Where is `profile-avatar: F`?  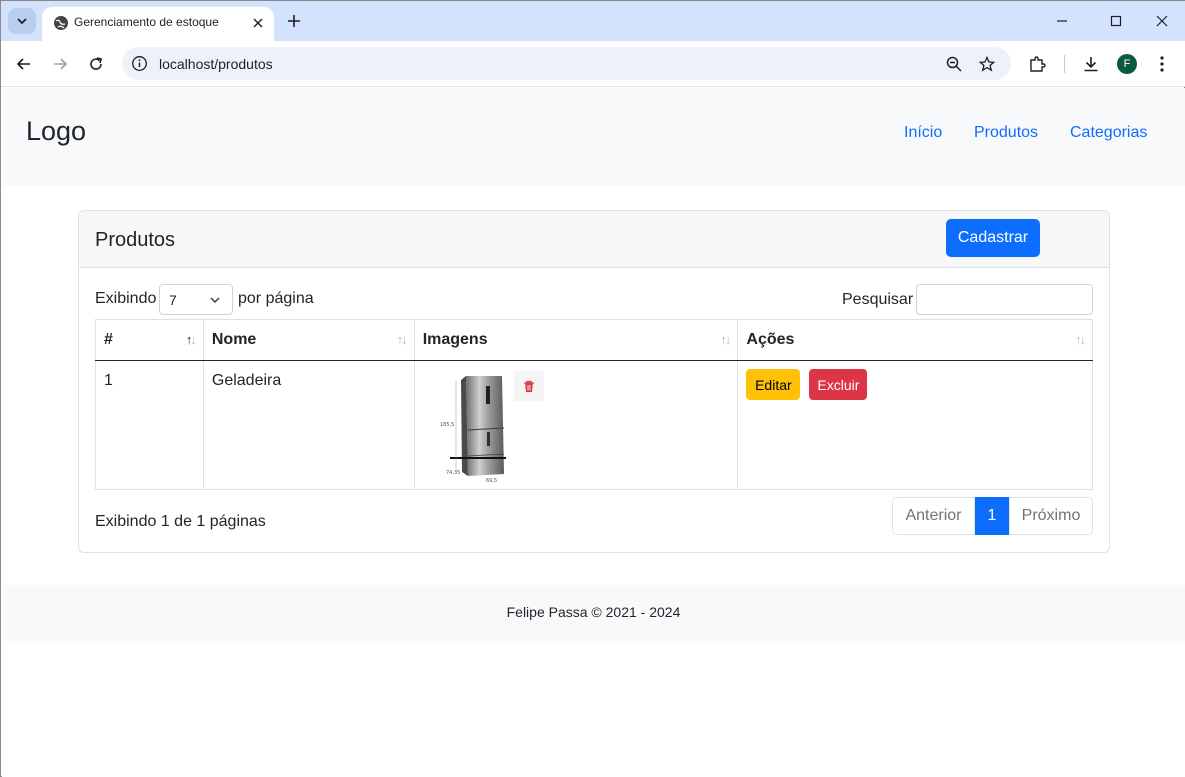 profile-avatar: F is located at coordinates (1127, 64).